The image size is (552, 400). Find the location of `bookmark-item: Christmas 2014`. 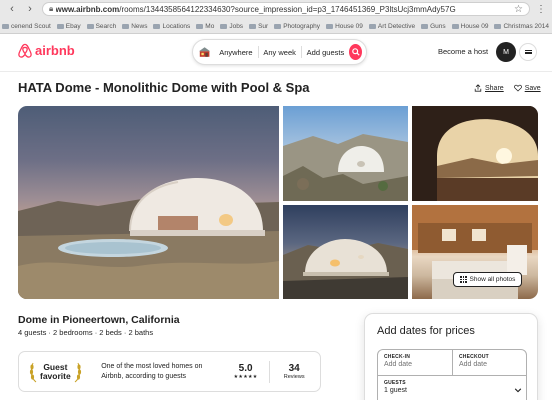

bookmark-item: Christmas 2014 is located at coordinates (521, 26).